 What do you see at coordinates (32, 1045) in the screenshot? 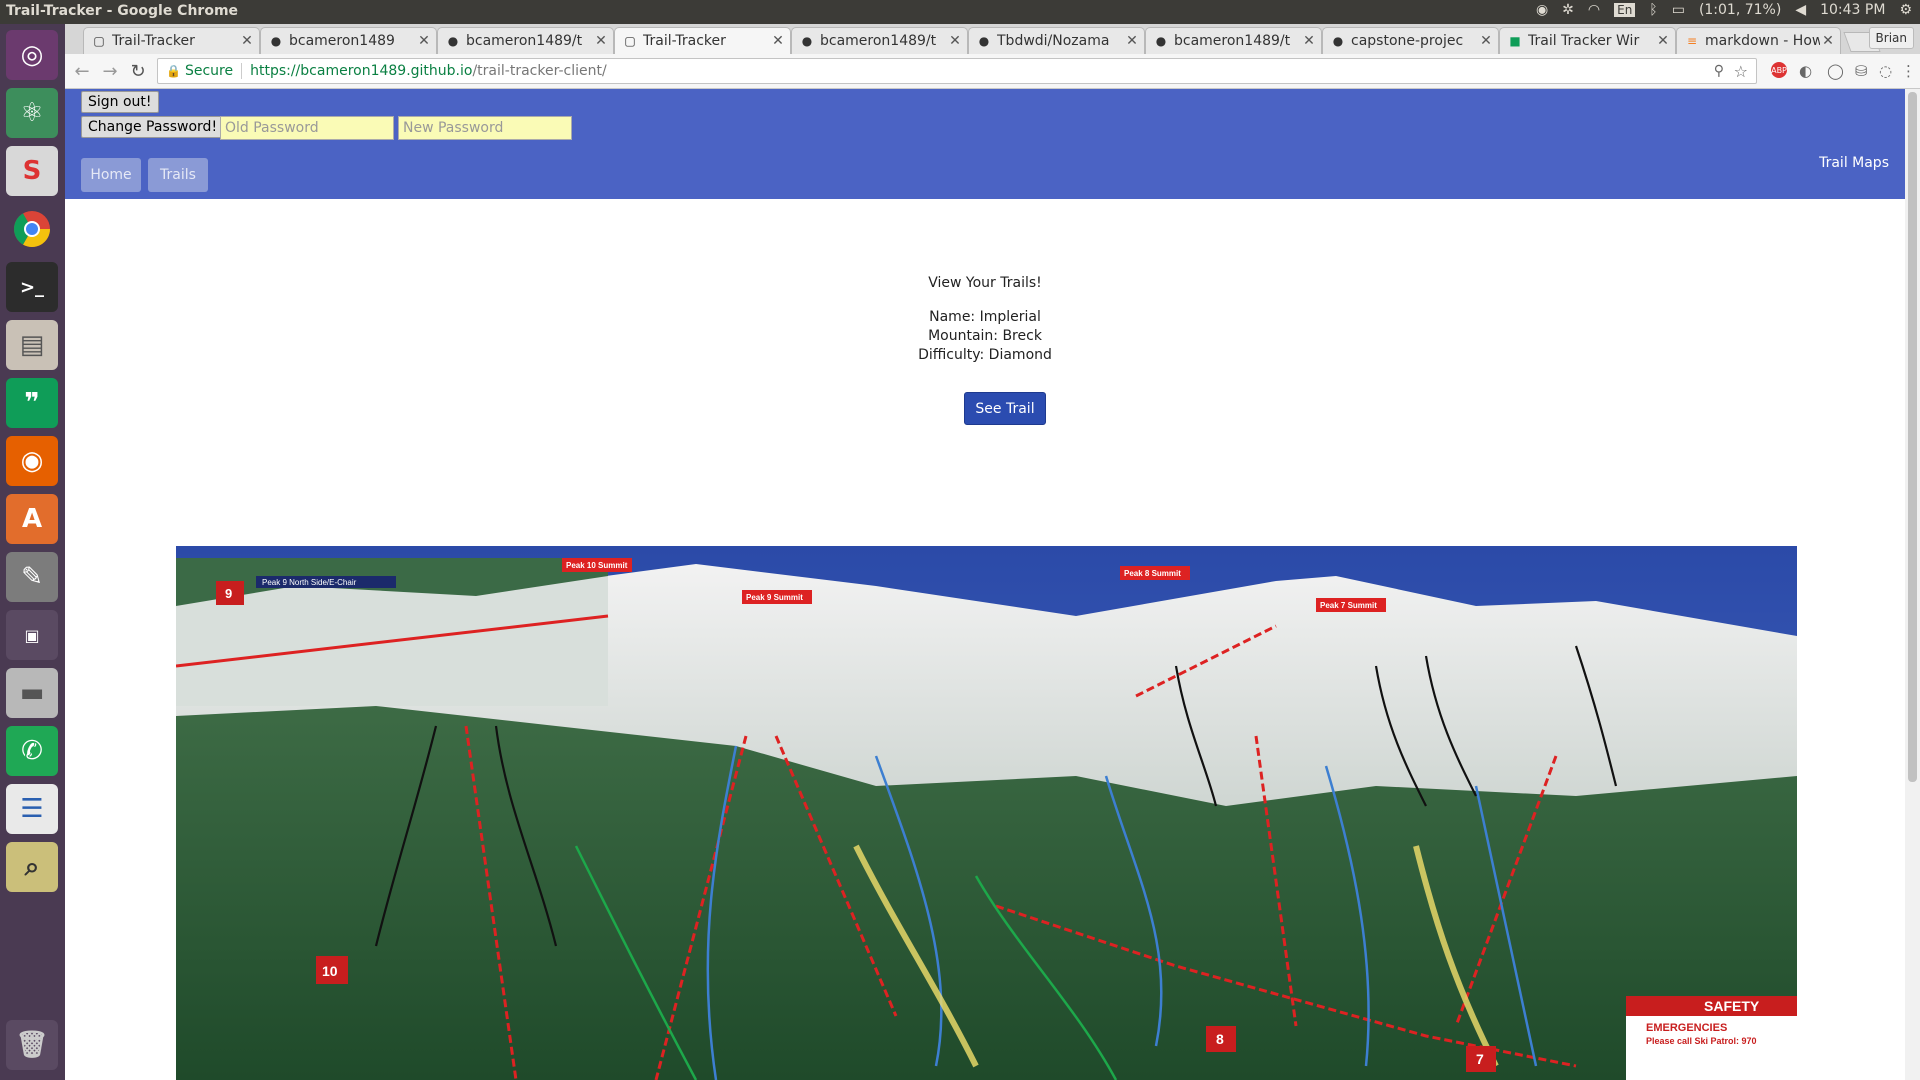
I see `trash-icon: 🗑` at bounding box center [32, 1045].